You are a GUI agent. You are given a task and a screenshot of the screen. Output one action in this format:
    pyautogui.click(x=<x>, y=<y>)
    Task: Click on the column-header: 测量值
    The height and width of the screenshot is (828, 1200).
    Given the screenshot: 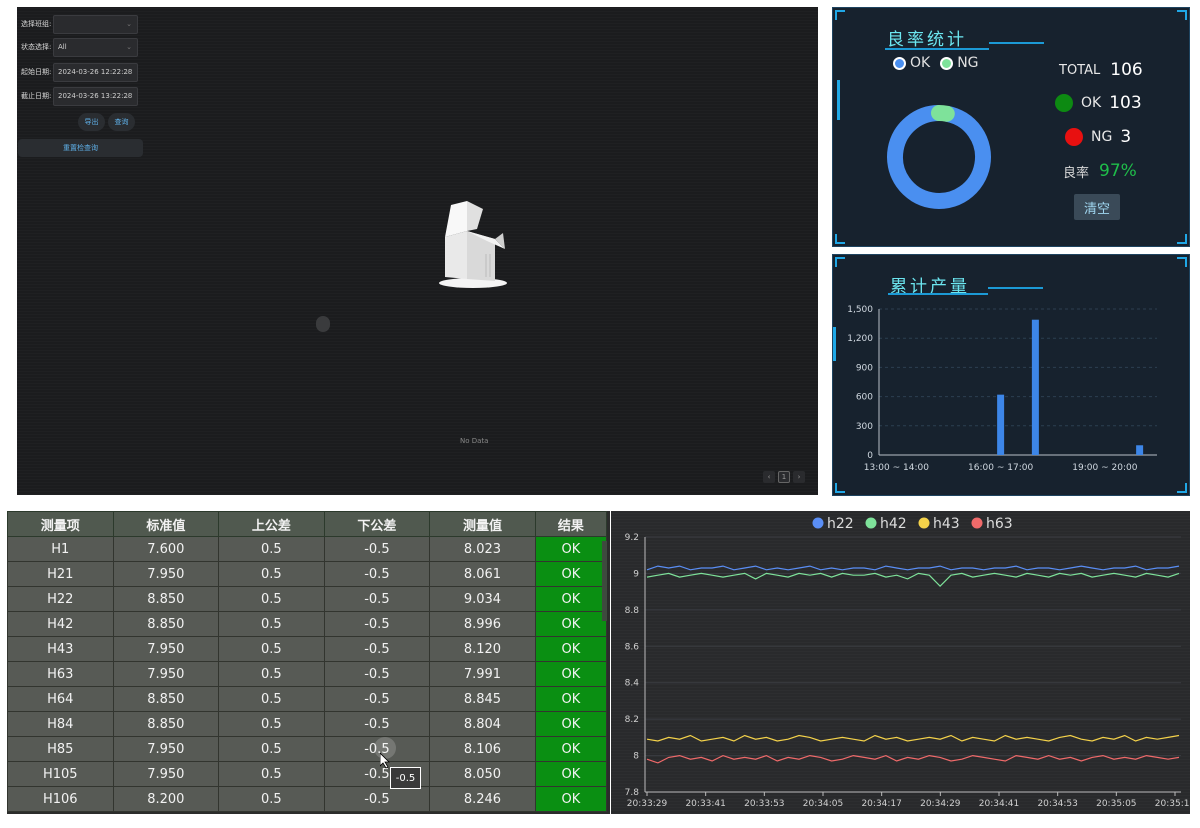 What is the action you would take?
    pyautogui.click(x=482, y=524)
    